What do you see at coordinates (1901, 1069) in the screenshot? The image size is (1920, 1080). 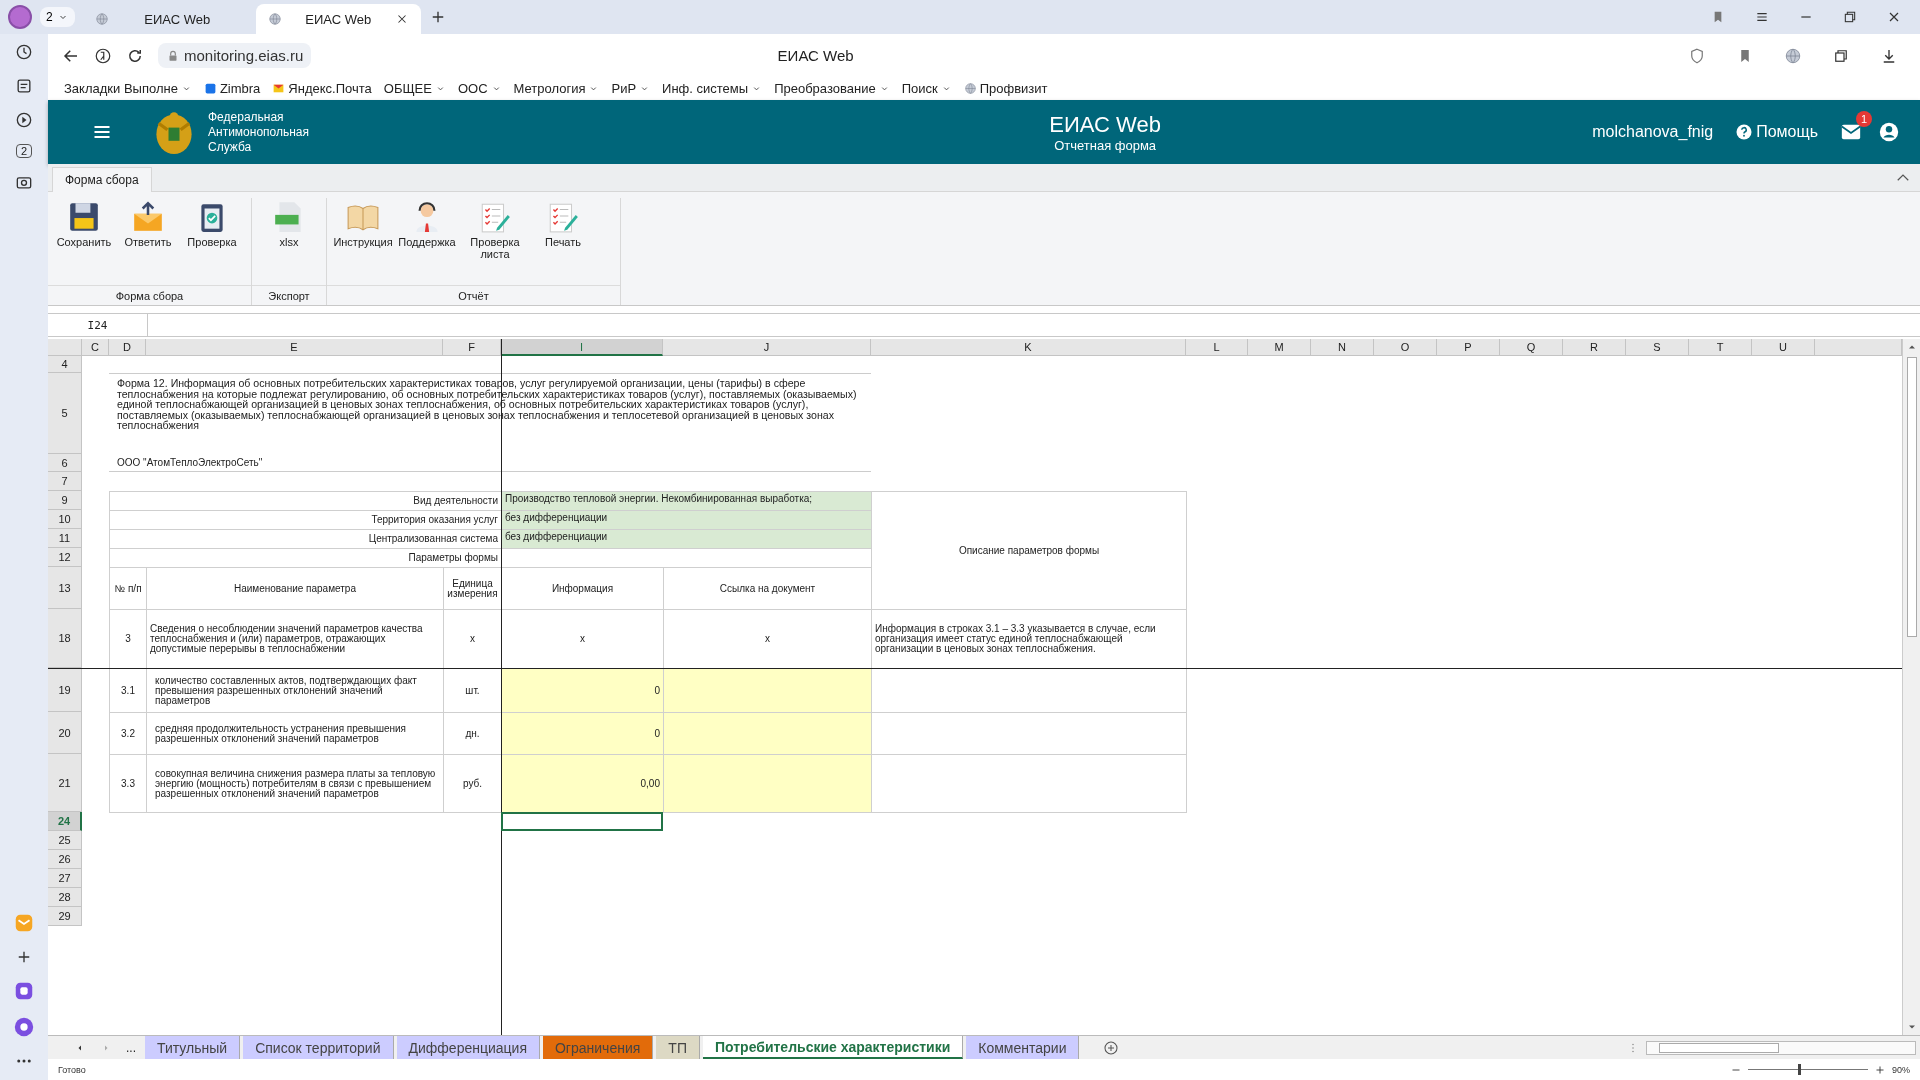 I see `zoom-level: 90%` at bounding box center [1901, 1069].